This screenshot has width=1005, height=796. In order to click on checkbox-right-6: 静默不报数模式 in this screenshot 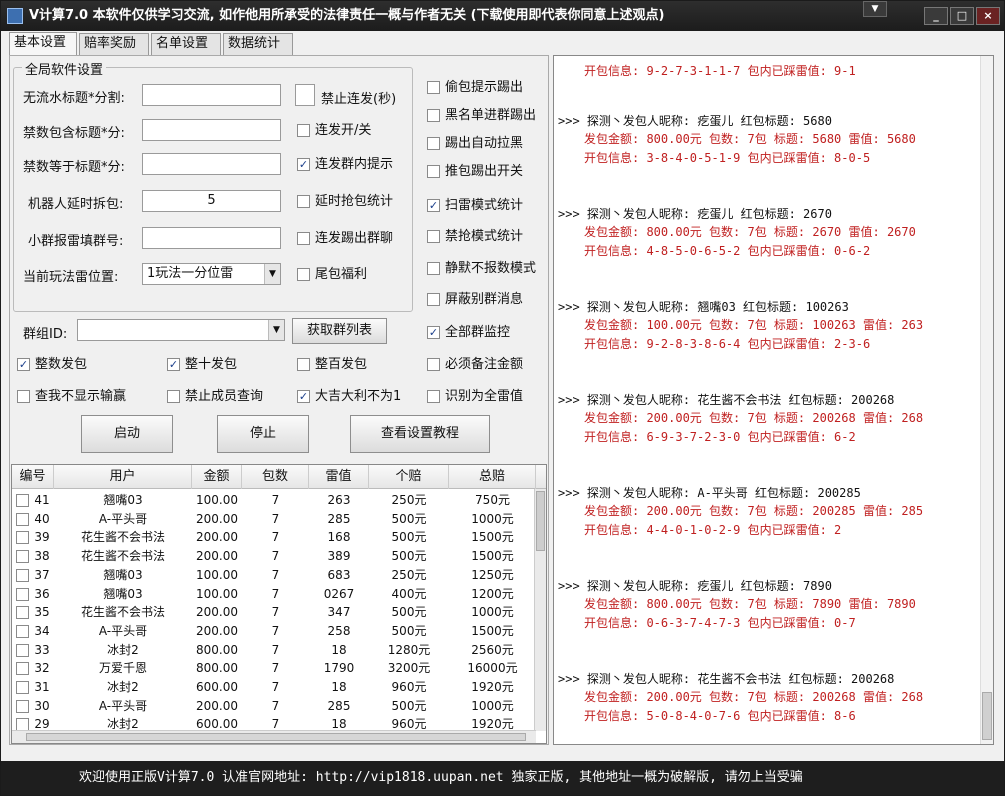, I will do `click(481, 269)`.